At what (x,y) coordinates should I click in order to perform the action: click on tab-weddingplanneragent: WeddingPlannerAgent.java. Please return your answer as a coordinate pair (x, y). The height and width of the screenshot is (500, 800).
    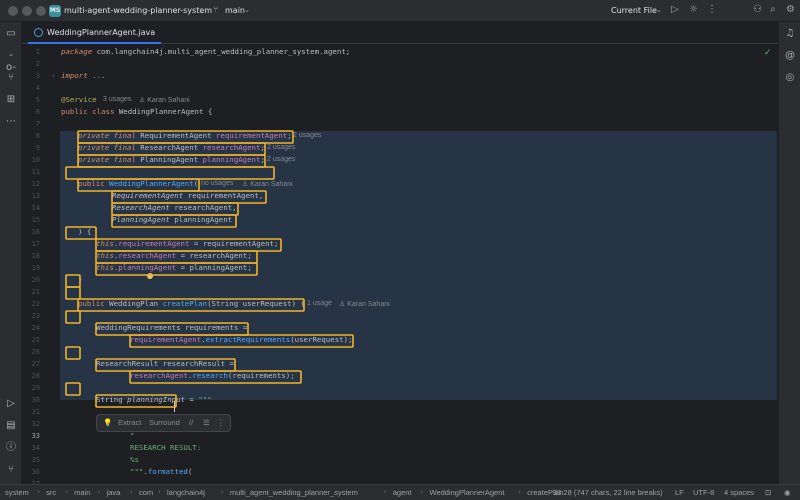
    Looking at the image, I should click on (95, 33).